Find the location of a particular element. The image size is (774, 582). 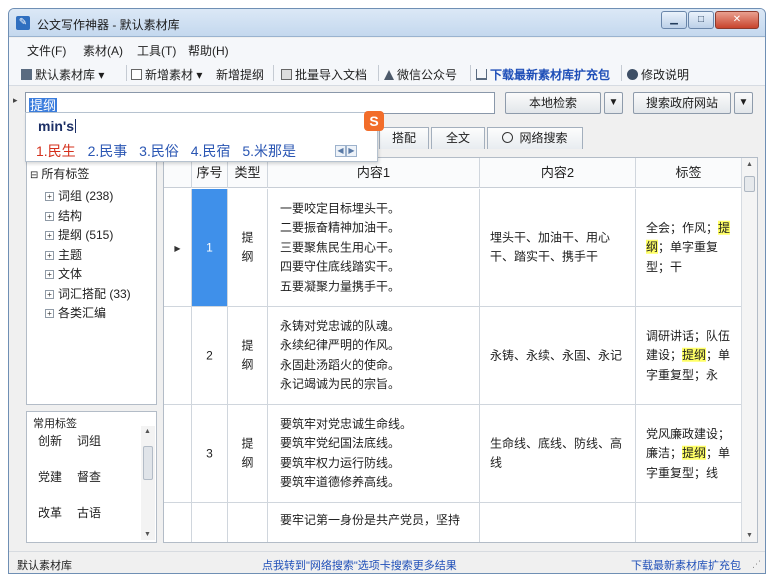

close-button: ✕ is located at coordinates (737, 20).